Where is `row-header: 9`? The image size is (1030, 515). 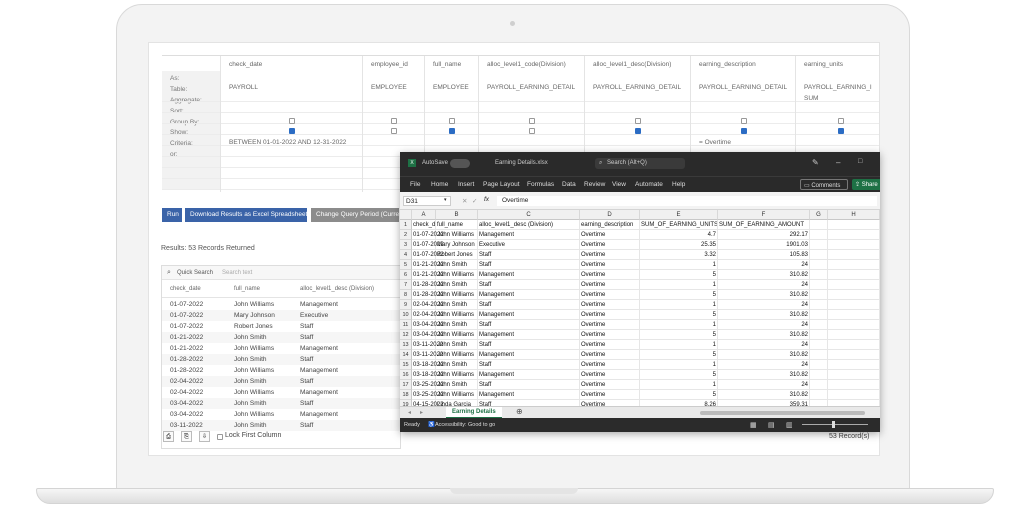
row-header: 9 is located at coordinates (406, 305).